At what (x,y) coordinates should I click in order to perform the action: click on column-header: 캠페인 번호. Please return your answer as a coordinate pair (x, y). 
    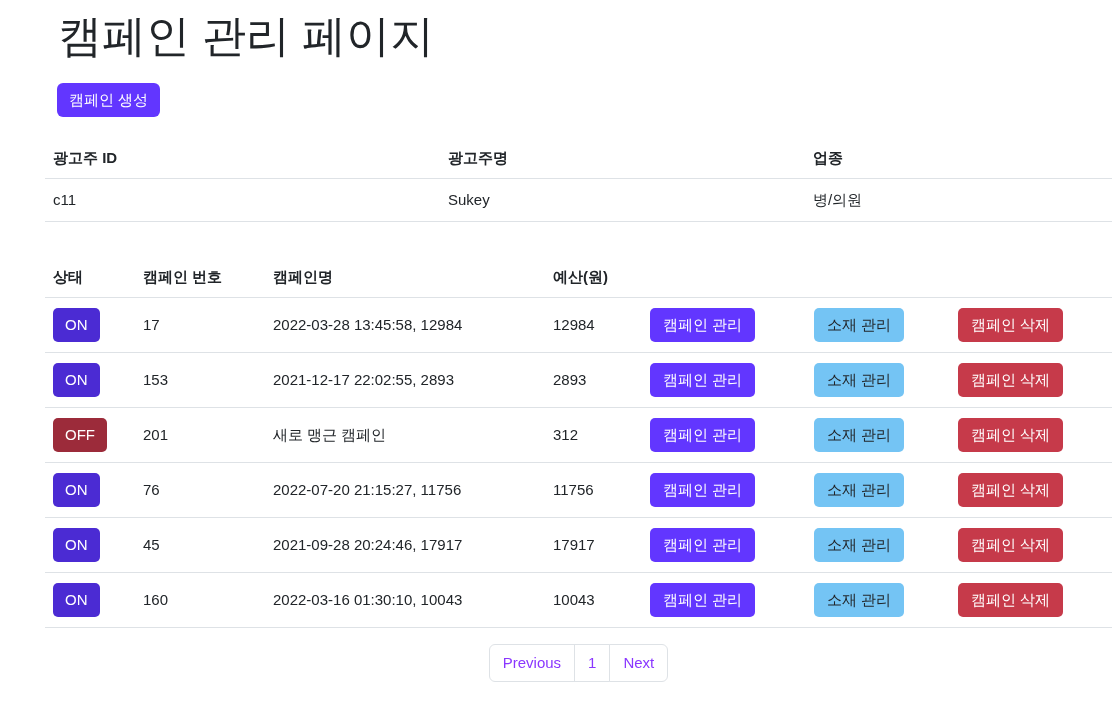
    Looking at the image, I should click on (200, 278).